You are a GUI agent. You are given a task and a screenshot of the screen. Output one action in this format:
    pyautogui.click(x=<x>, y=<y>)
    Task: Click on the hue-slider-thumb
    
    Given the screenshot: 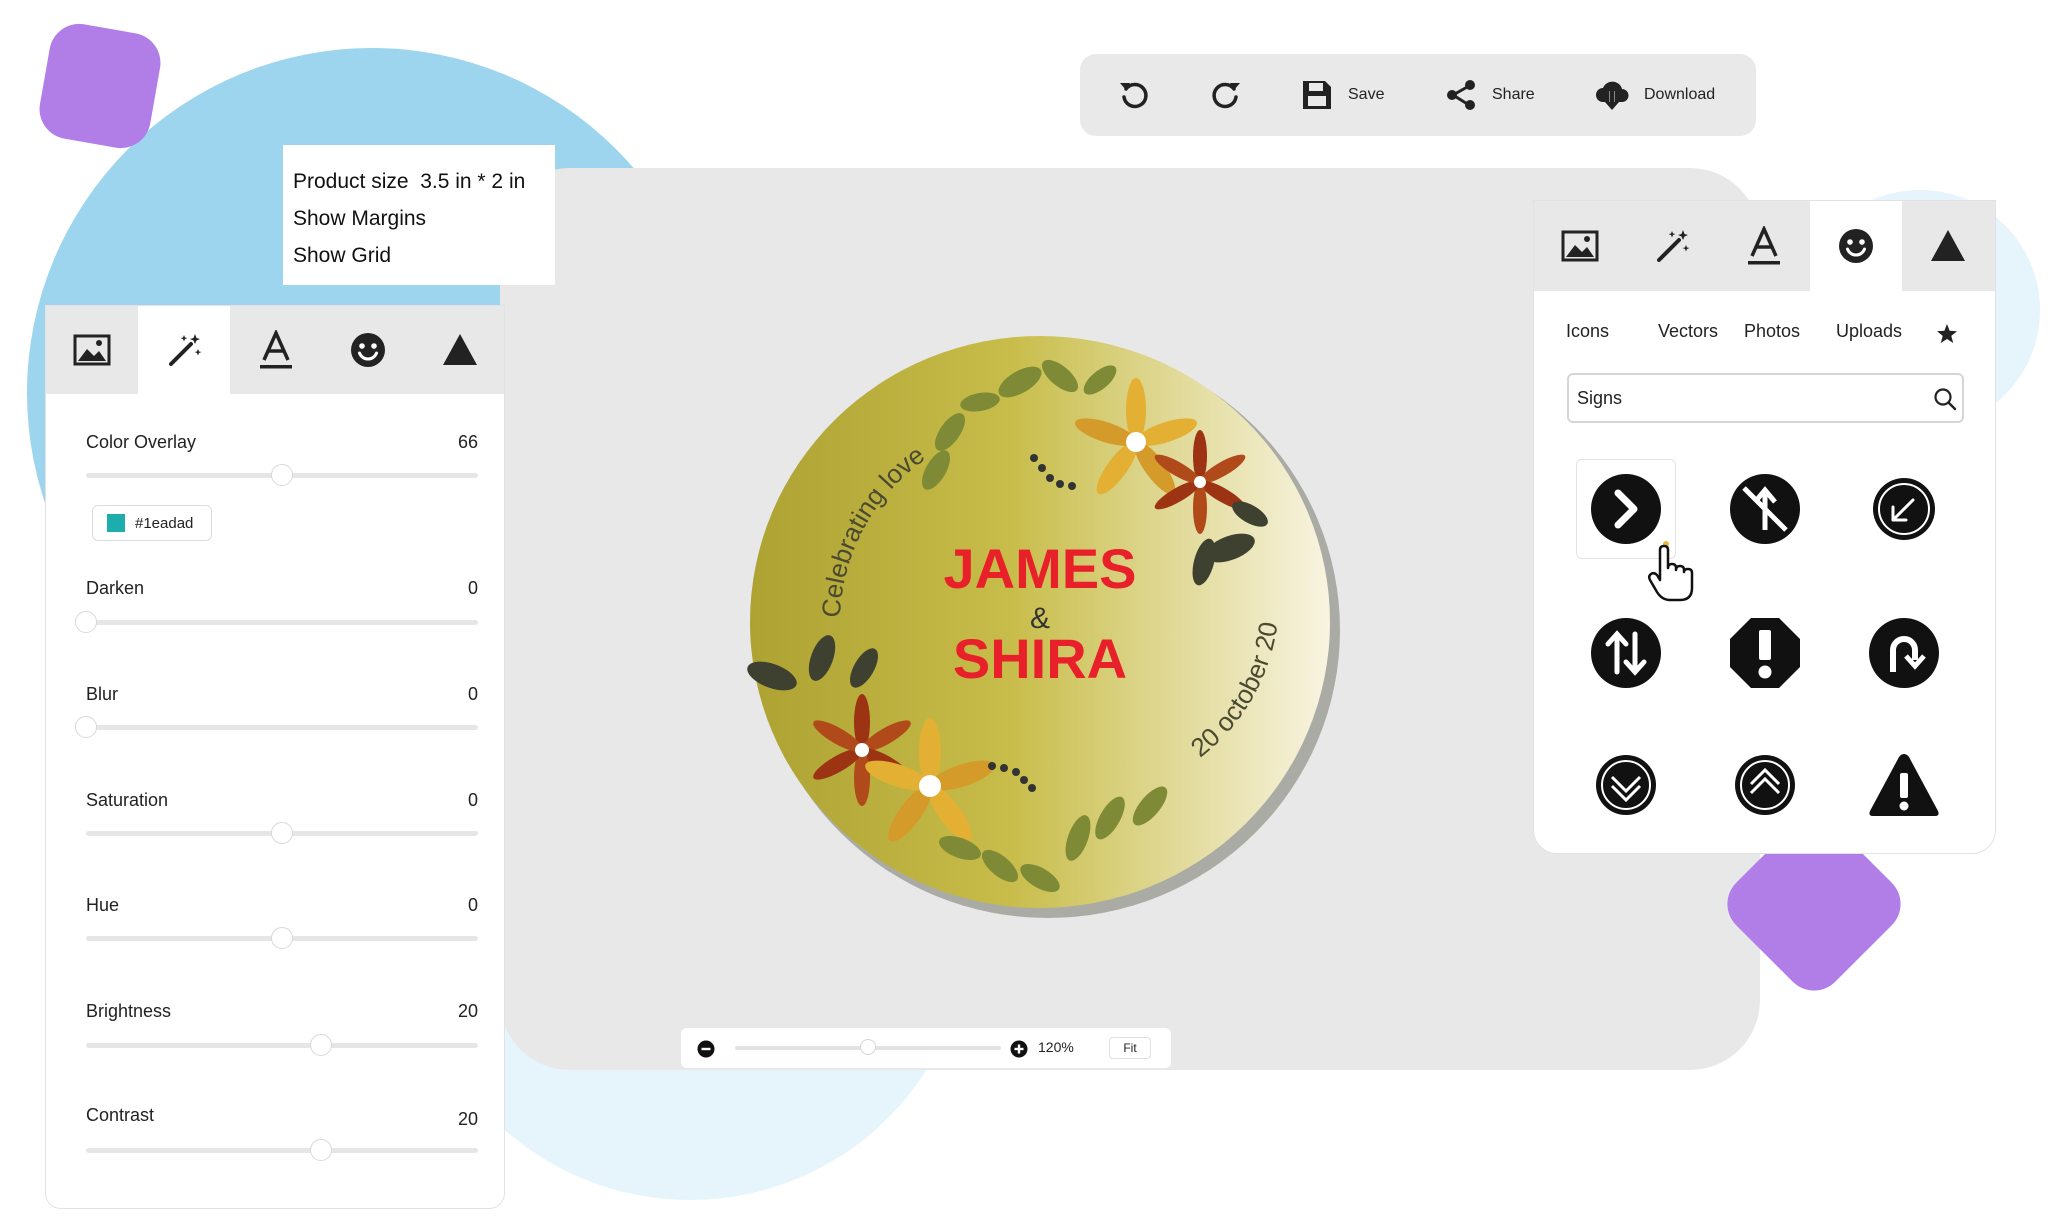 What is the action you would take?
    pyautogui.click(x=282, y=938)
    